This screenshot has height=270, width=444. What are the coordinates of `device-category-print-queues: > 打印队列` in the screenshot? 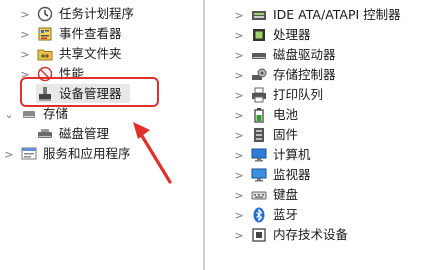 It's located at (278, 95).